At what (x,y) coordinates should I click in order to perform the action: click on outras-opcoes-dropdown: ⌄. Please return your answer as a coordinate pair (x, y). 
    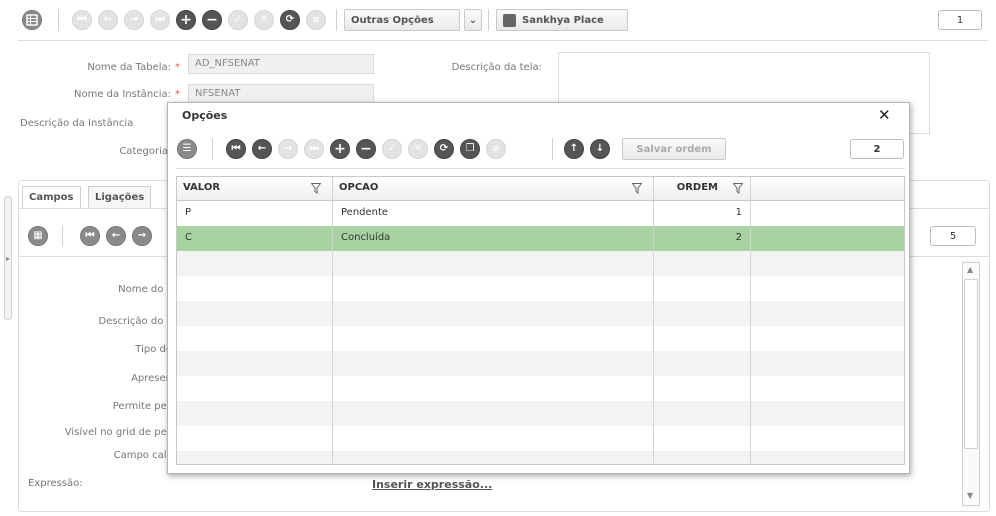
    Looking at the image, I should click on (473, 20).